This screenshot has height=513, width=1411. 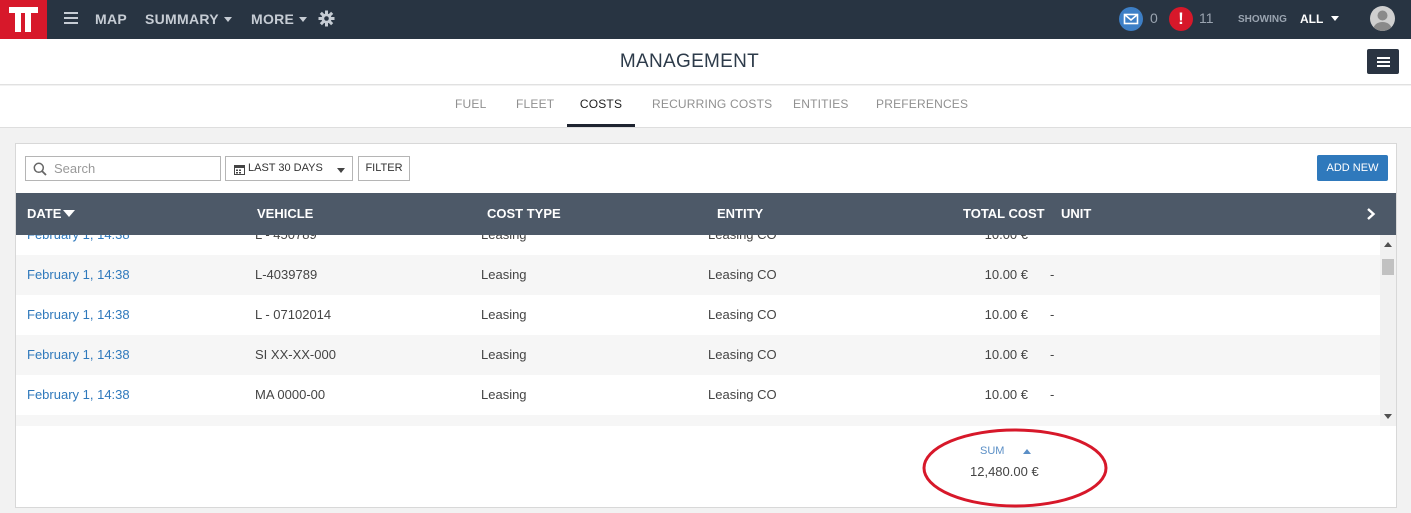 What do you see at coordinates (1154, 18) in the screenshot?
I see `messages-count: 0` at bounding box center [1154, 18].